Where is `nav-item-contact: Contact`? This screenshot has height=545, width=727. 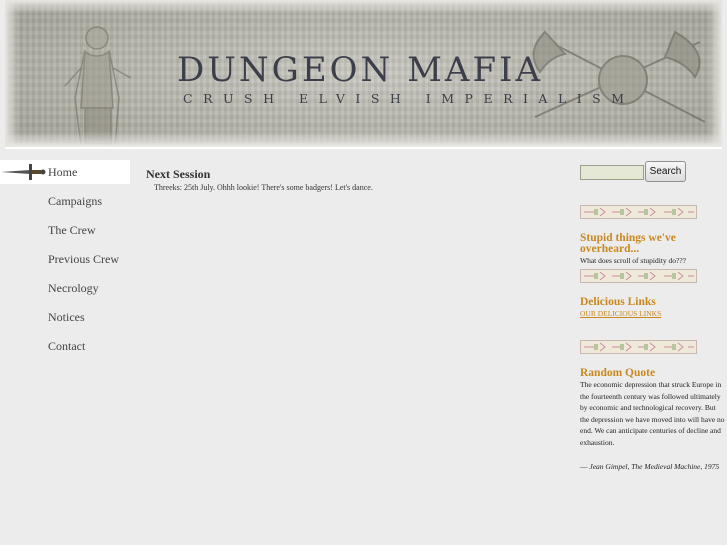
nav-item-contact: Contact is located at coordinates (65, 347).